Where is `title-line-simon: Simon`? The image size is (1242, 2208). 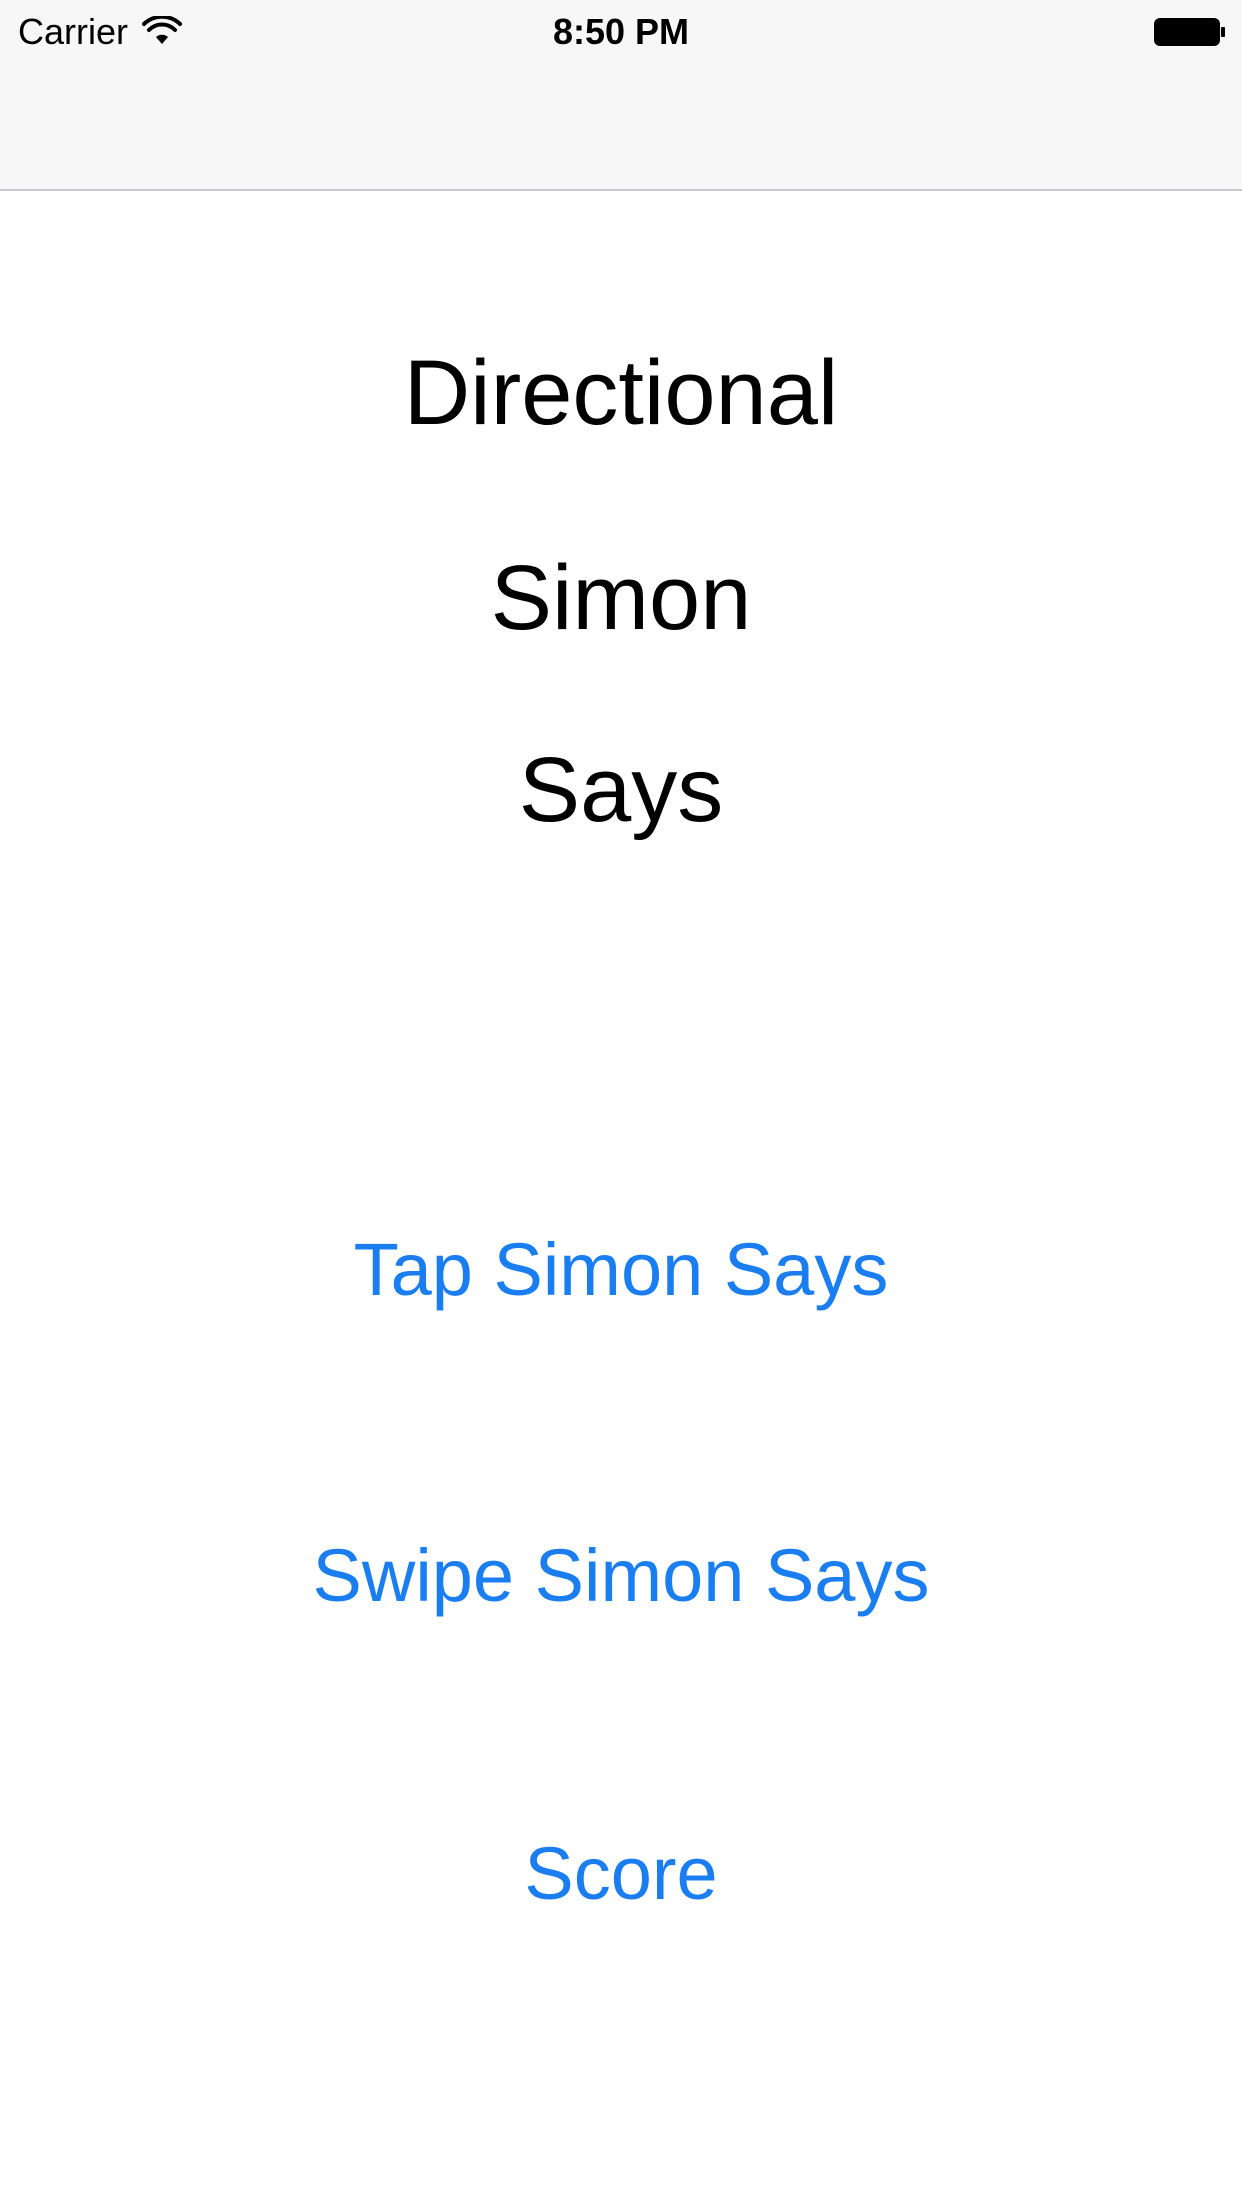
title-line-simon: Simon is located at coordinates (621, 598).